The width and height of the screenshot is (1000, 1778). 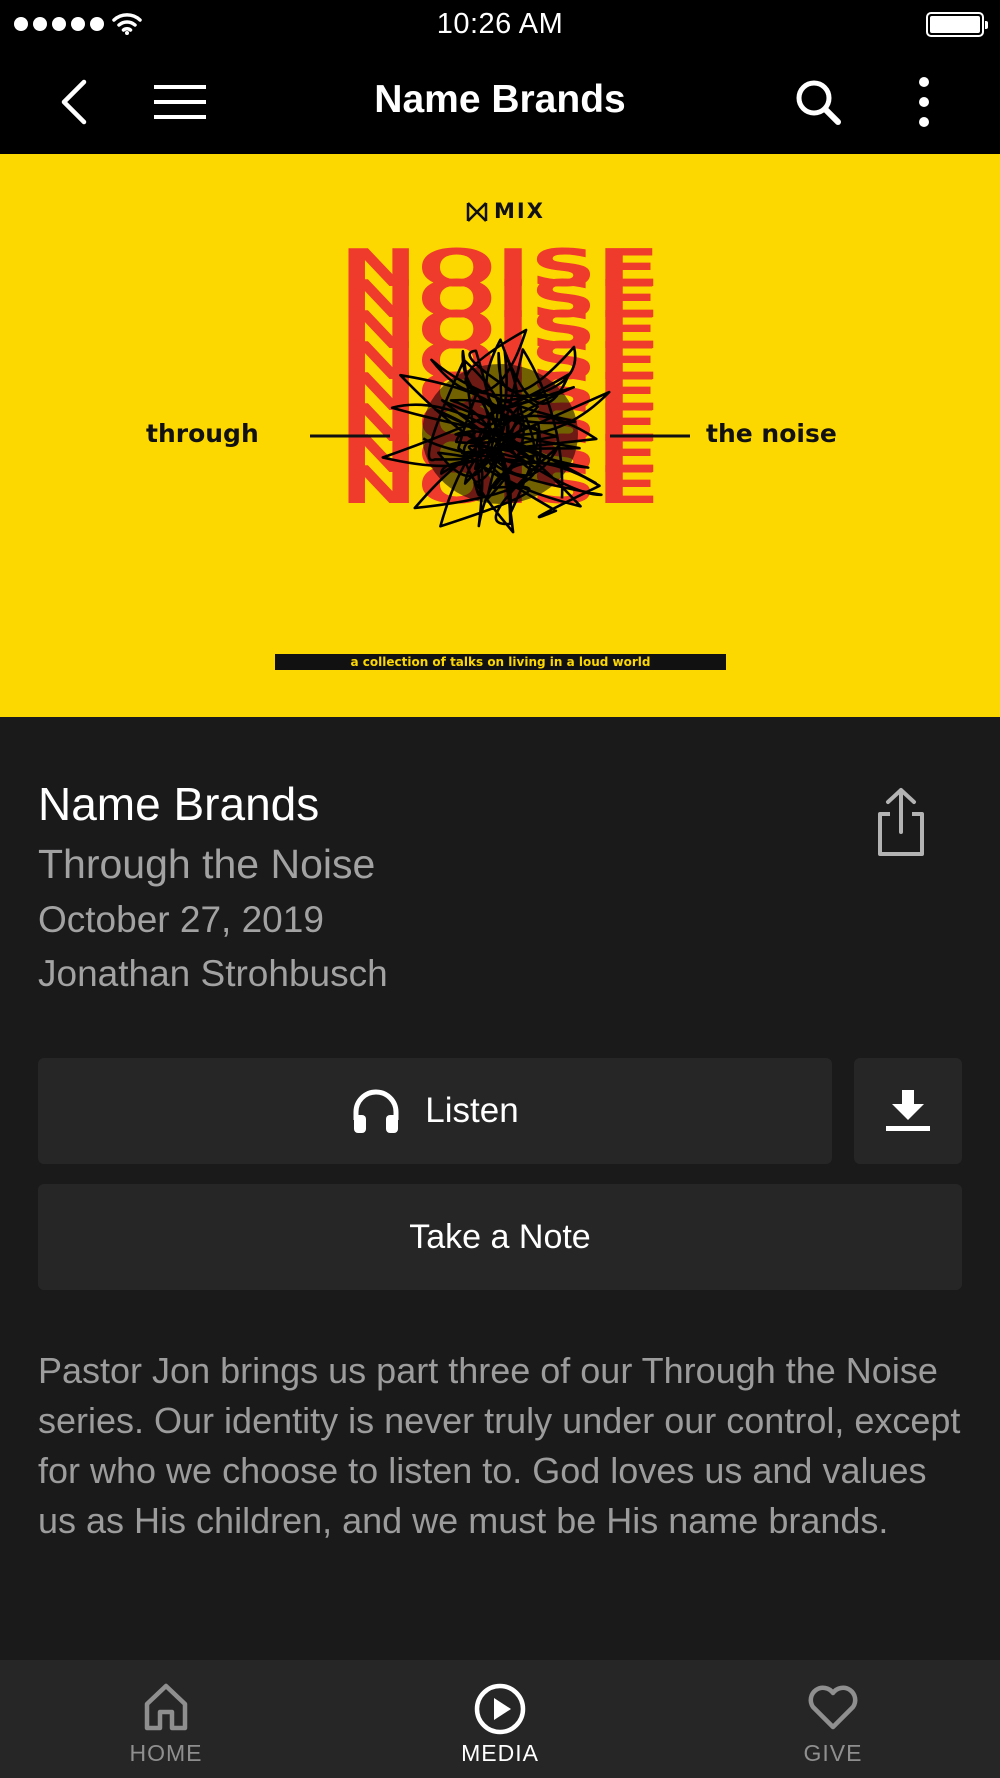 I want to click on mix-logo-icon, so click(x=477, y=212).